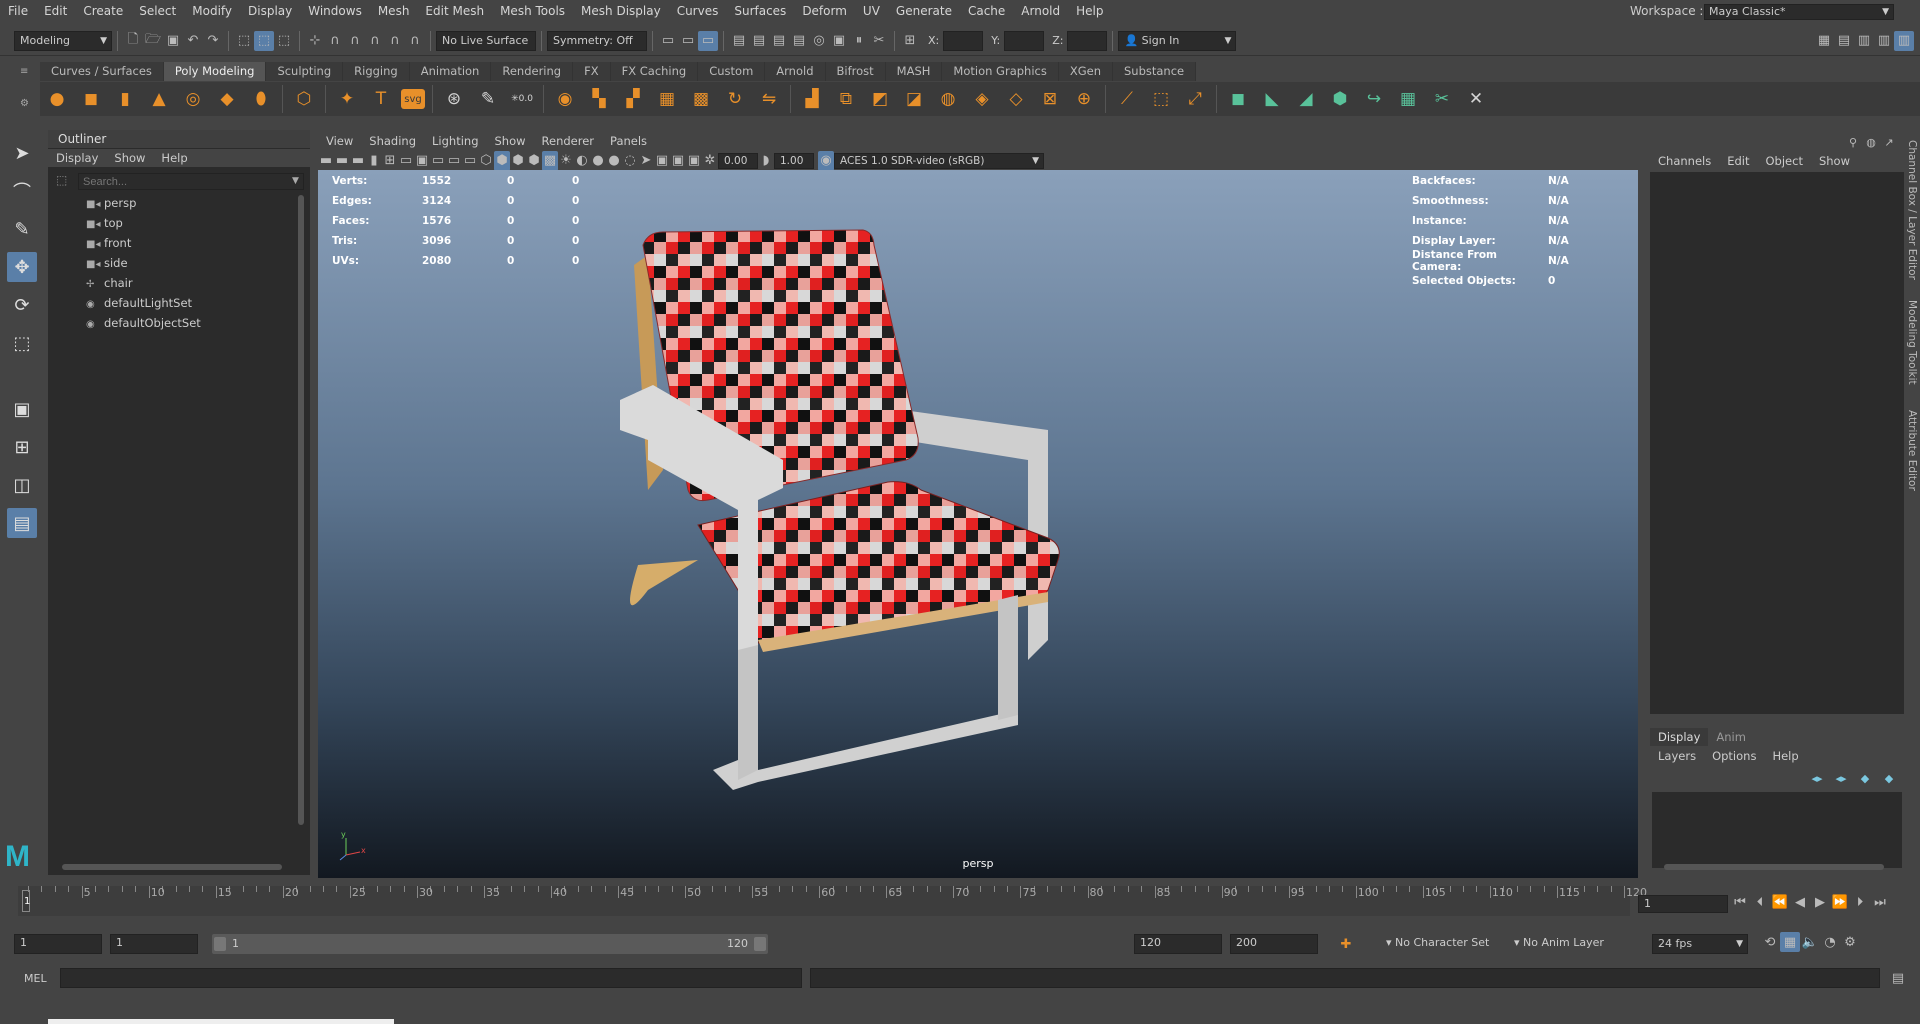 The width and height of the screenshot is (1920, 1024). What do you see at coordinates (924, 11) in the screenshot?
I see `menu-generate: Generate` at bounding box center [924, 11].